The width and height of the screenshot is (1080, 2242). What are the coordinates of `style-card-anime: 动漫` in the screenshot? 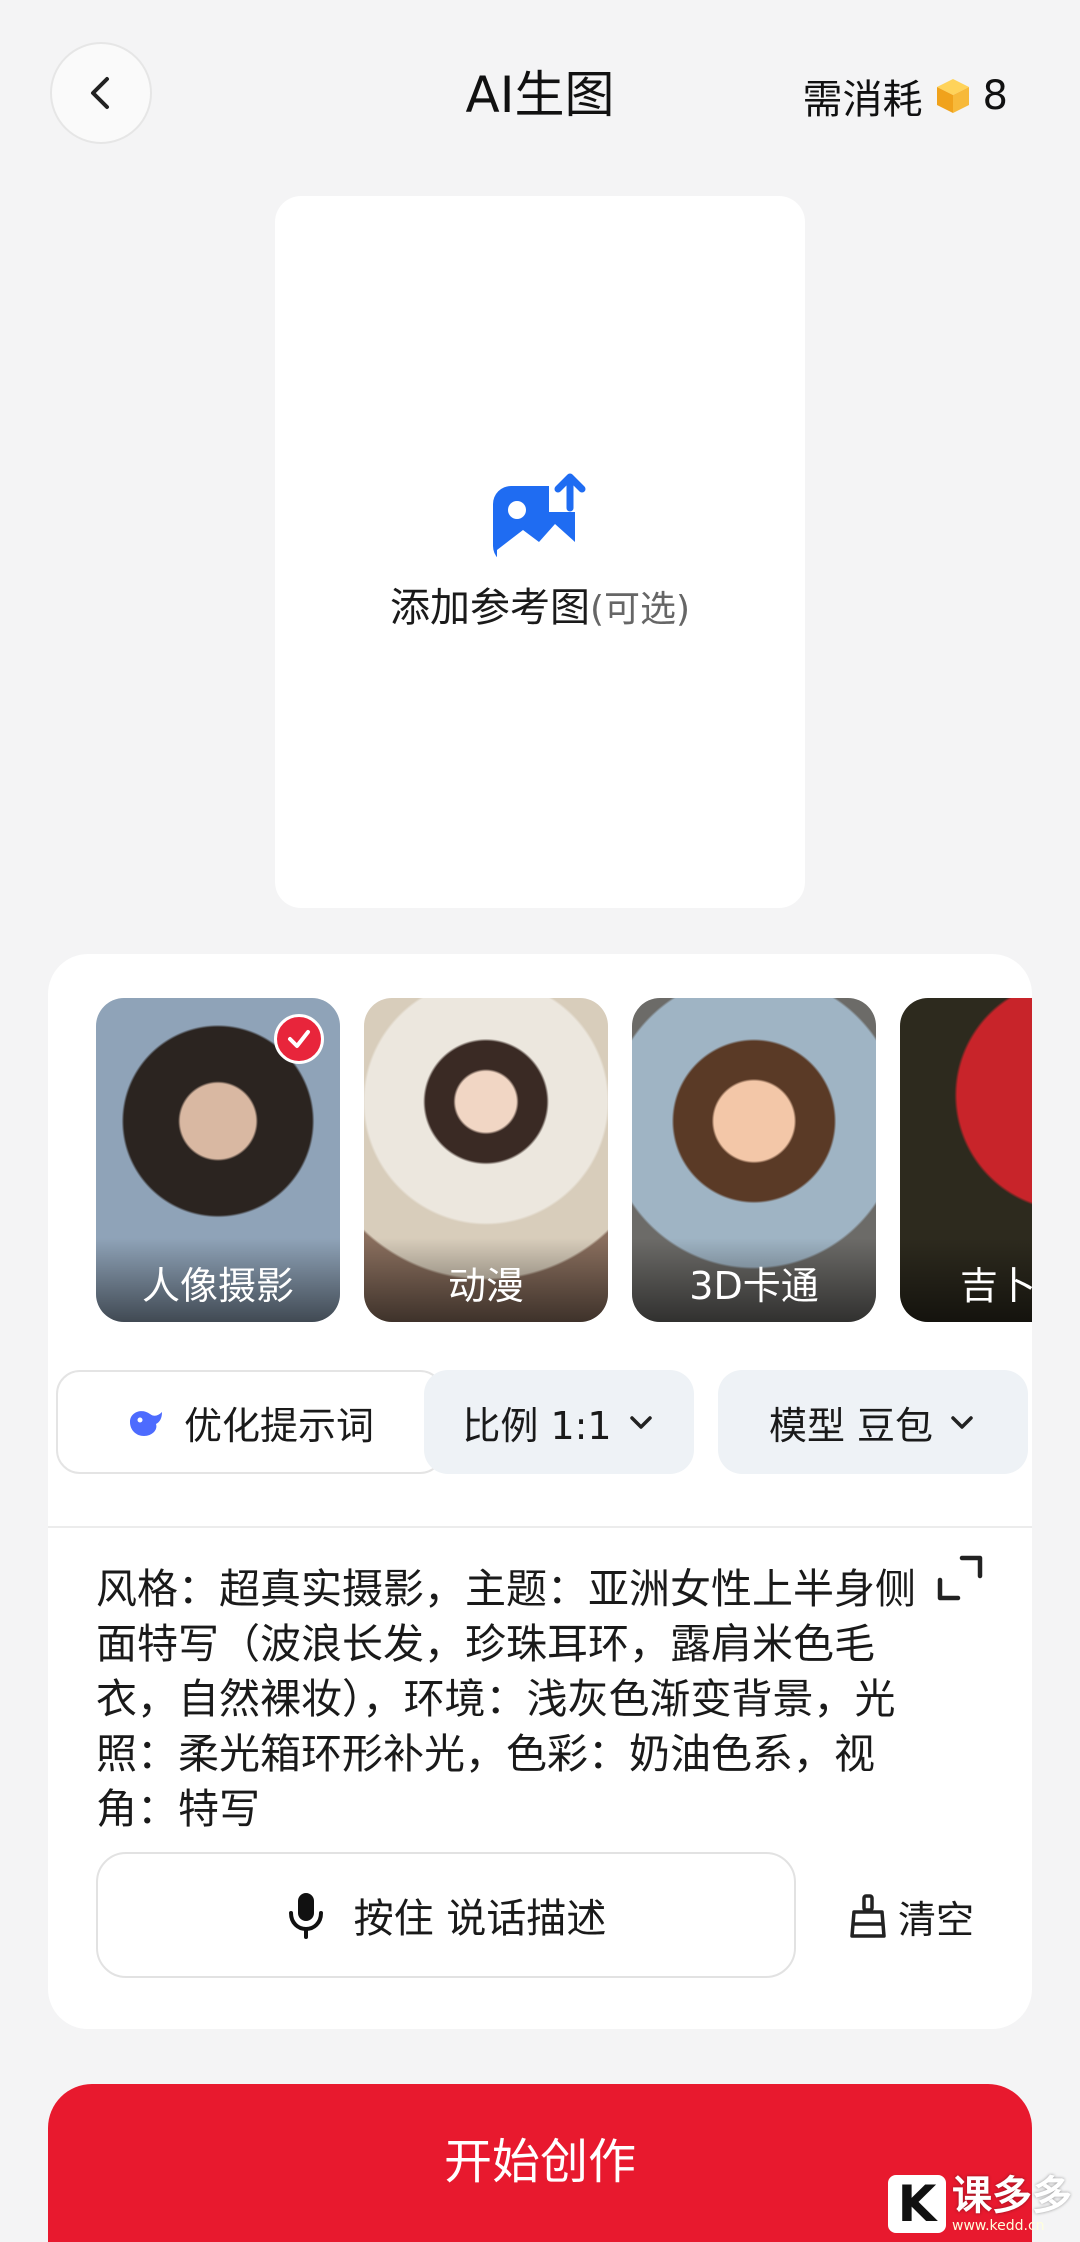 It's located at (486, 1160).